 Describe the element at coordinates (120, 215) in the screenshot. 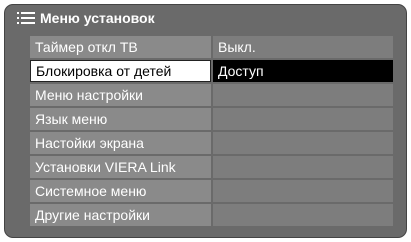

I see `menu-item-label: Другие настройки` at that location.